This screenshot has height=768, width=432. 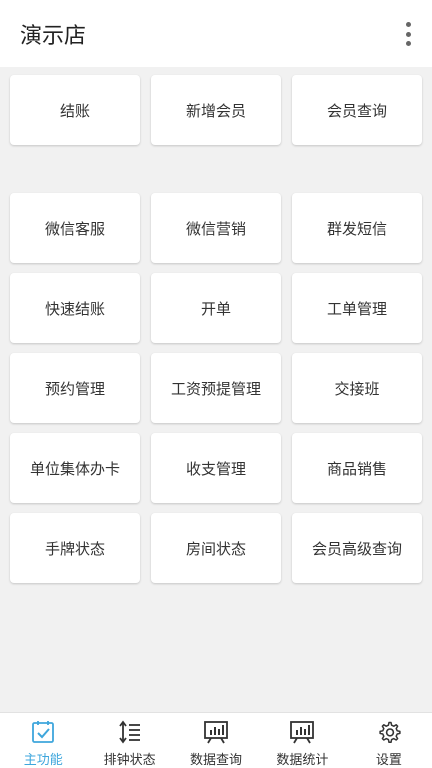 What do you see at coordinates (216, 548) in the screenshot?
I see `tile-room-status: 房间状态` at bounding box center [216, 548].